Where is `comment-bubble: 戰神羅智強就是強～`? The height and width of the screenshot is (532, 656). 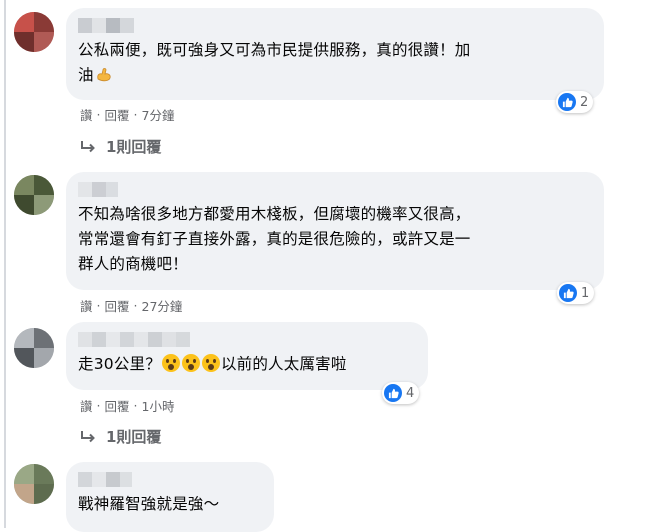 comment-bubble: 戰神羅智強就是強～ is located at coordinates (170, 497).